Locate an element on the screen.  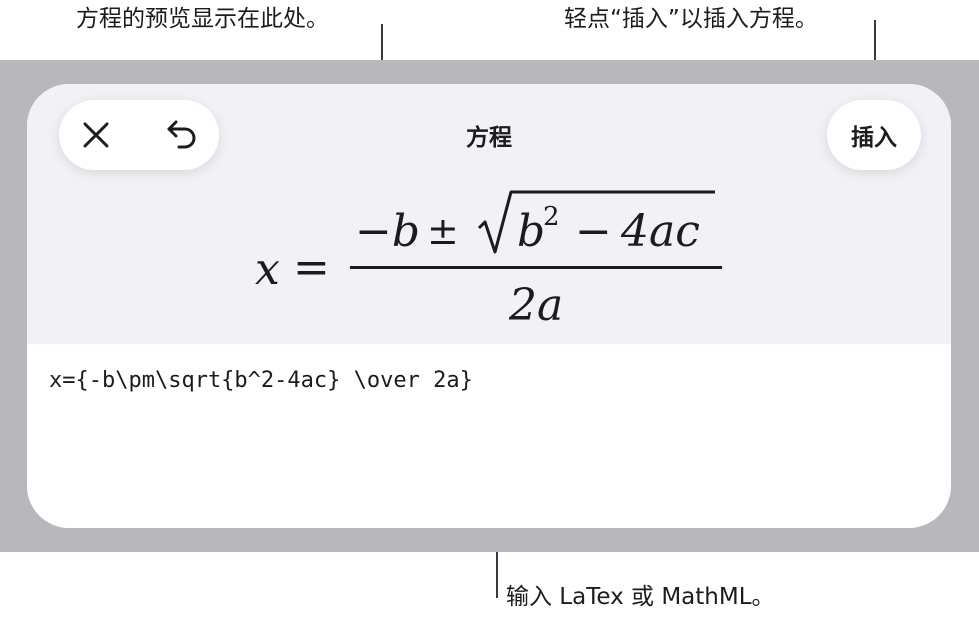
insert-button: 插入 is located at coordinates (874, 135).